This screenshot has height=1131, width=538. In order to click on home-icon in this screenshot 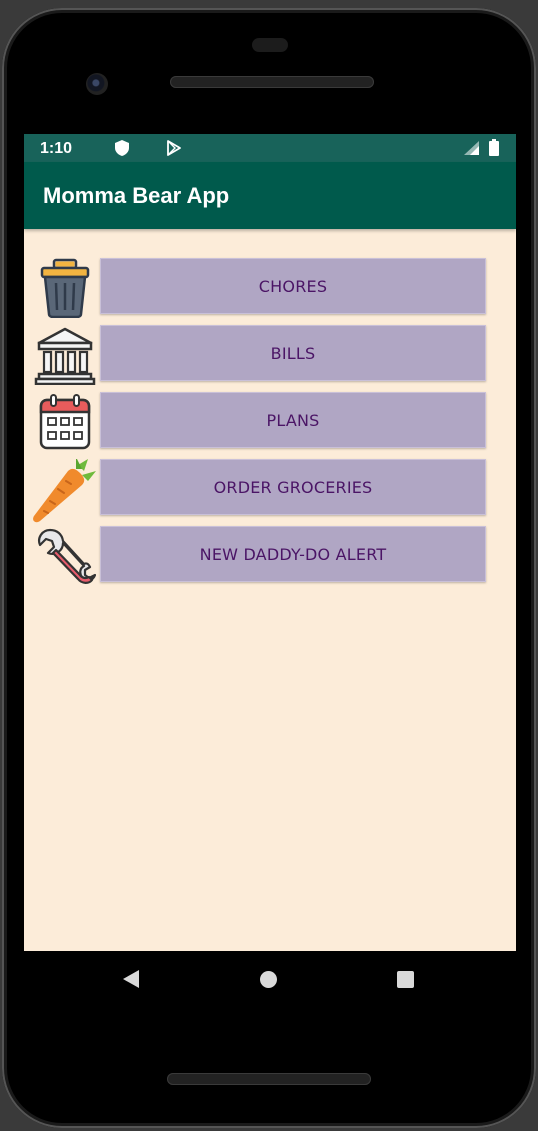, I will do `click(268, 979)`.